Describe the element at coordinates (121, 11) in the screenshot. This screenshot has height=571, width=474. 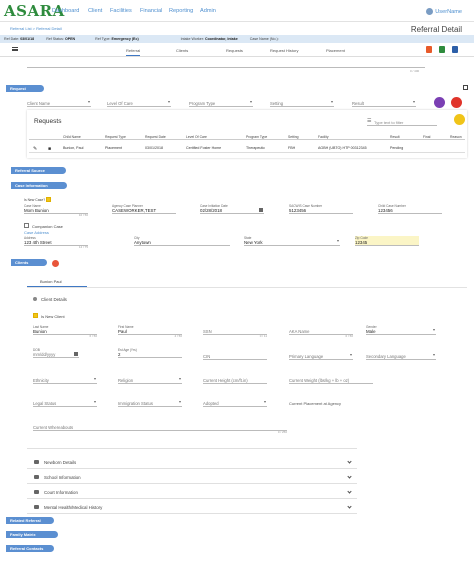
I see `nav-facilities: Facilities` at that location.